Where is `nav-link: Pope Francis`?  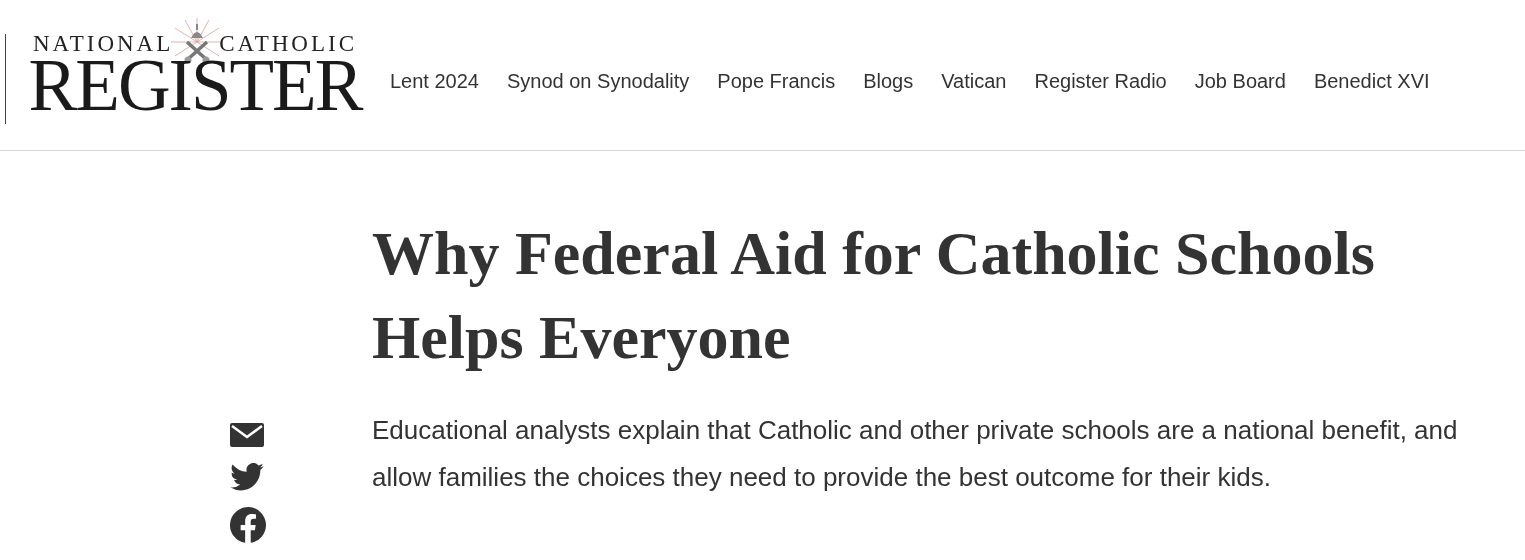
nav-link: Pope Francis is located at coordinates (776, 81).